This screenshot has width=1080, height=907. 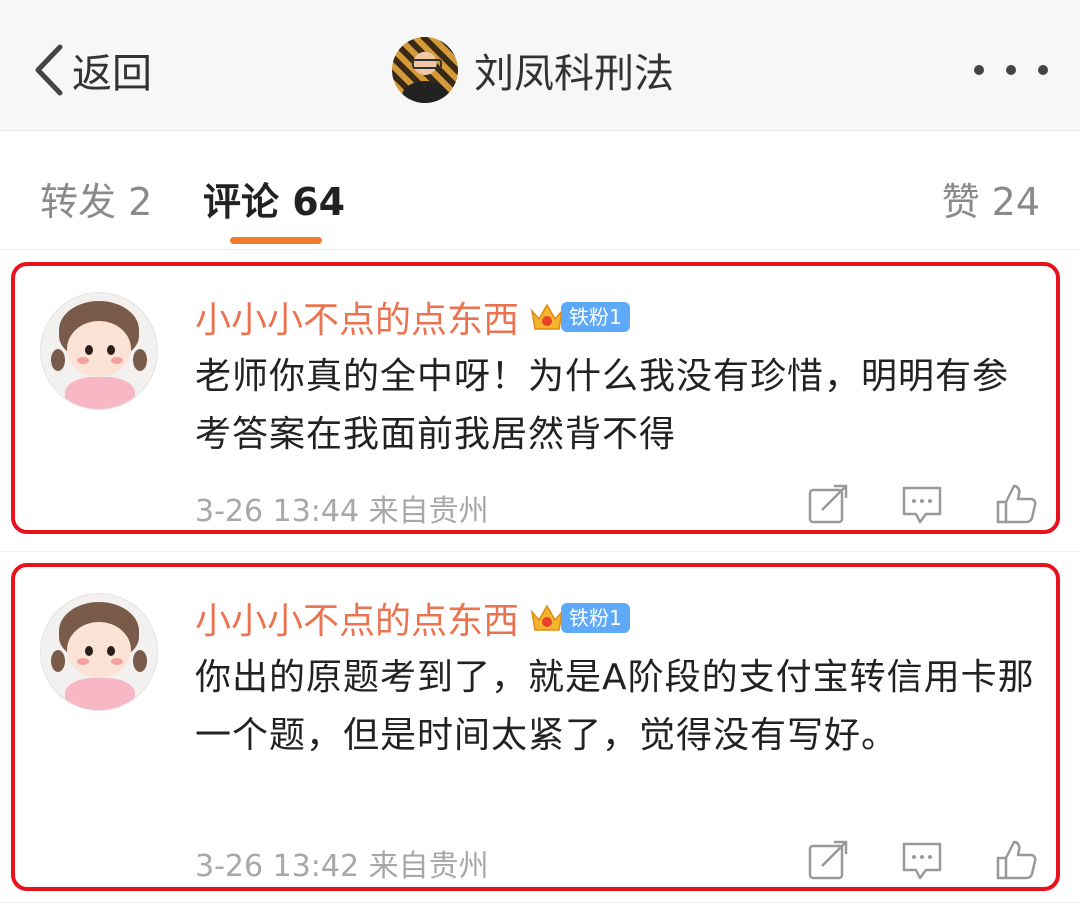 What do you see at coordinates (1011, 70) in the screenshot?
I see `more-icon` at bounding box center [1011, 70].